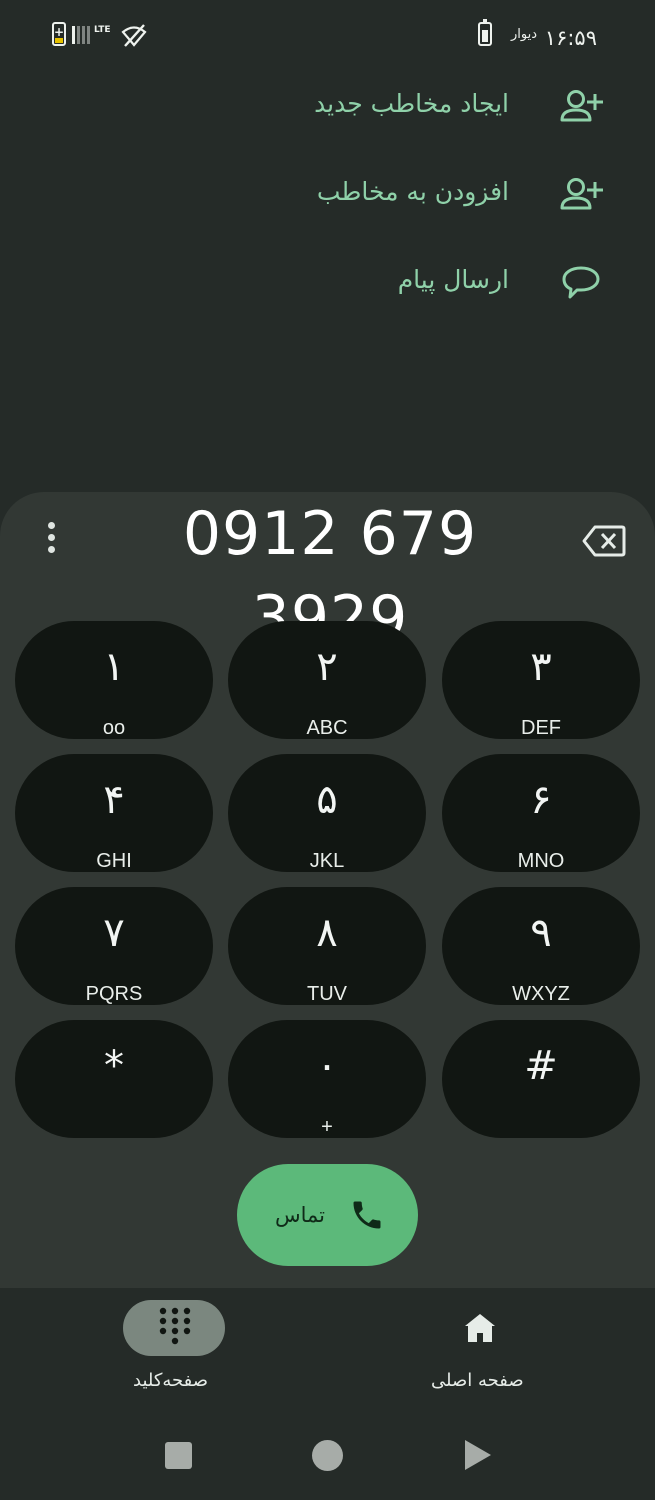 Image resolution: width=655 pixels, height=1500 pixels. What do you see at coordinates (59, 34) in the screenshot?
I see `charging-battery-icon` at bounding box center [59, 34].